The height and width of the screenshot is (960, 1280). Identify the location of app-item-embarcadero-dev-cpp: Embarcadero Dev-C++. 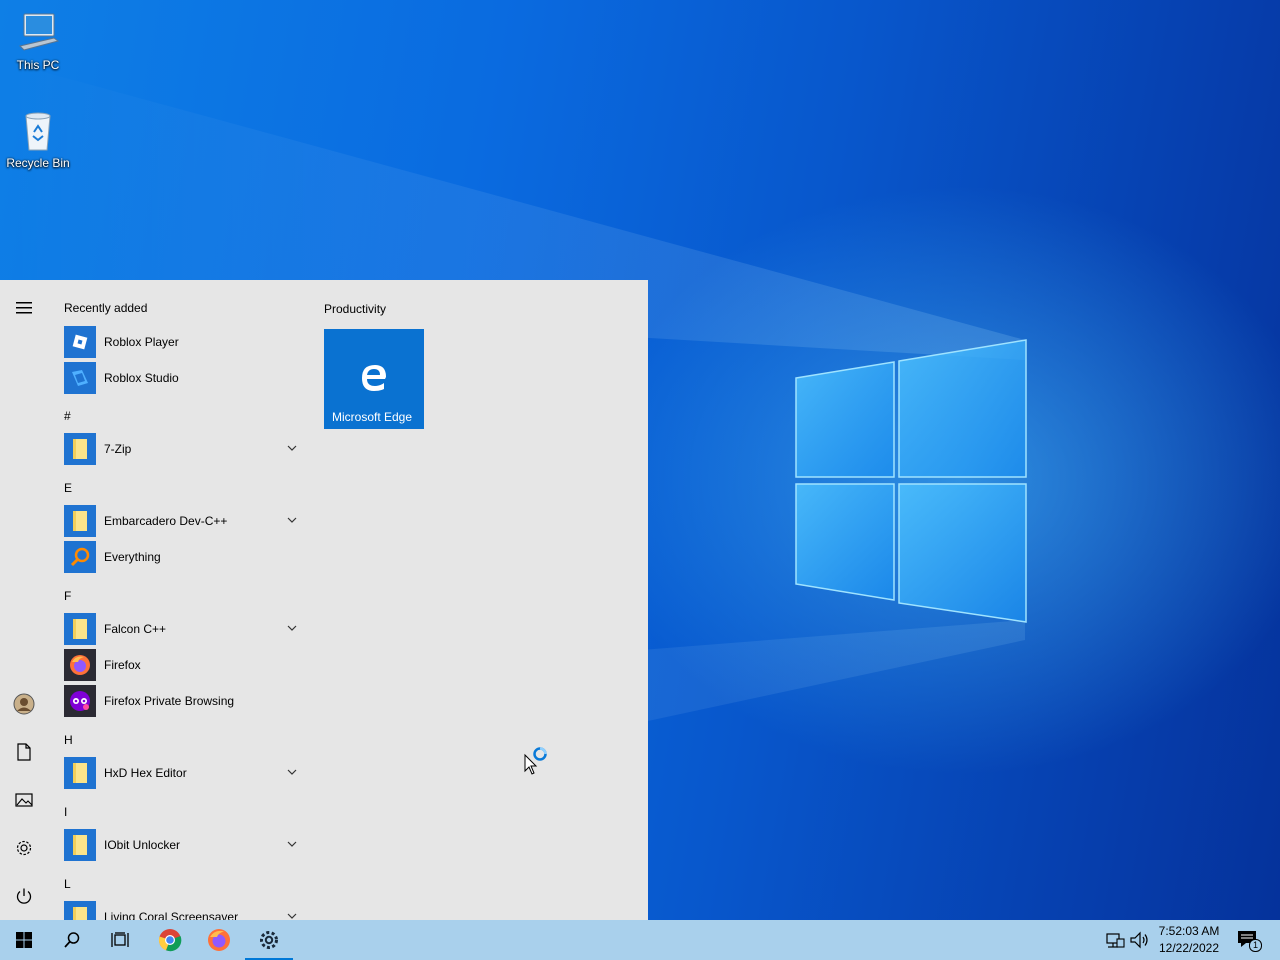
(184, 521).